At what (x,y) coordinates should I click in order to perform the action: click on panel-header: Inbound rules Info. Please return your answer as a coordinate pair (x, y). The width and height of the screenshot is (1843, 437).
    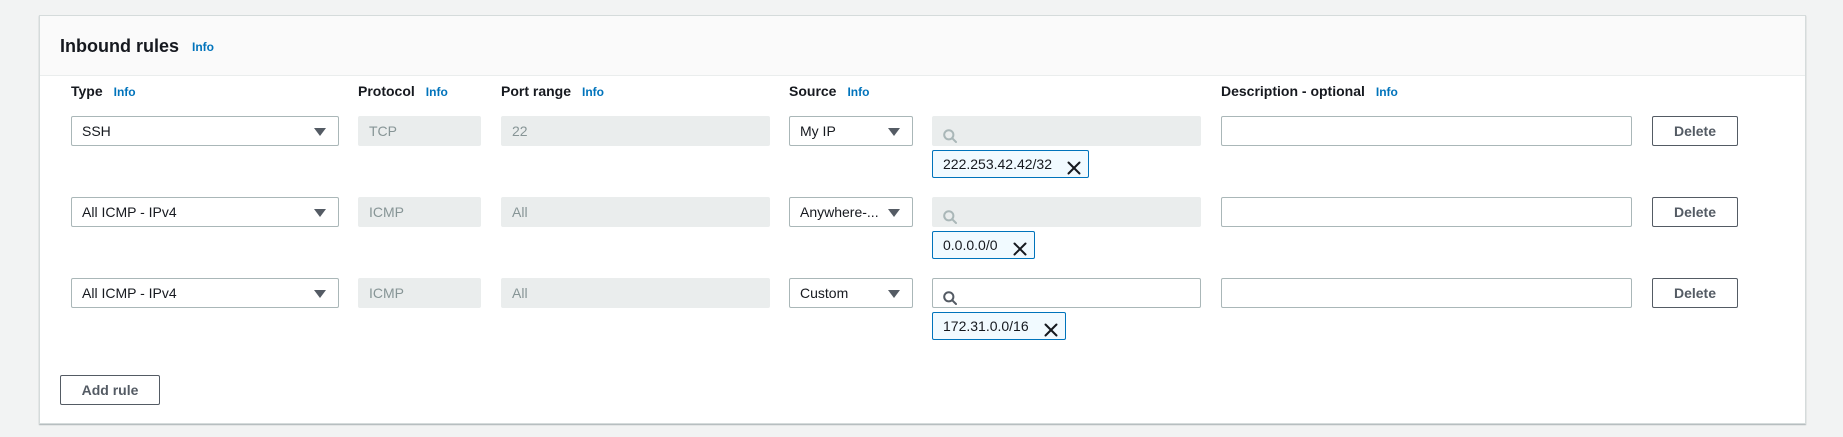
    Looking at the image, I should click on (922, 46).